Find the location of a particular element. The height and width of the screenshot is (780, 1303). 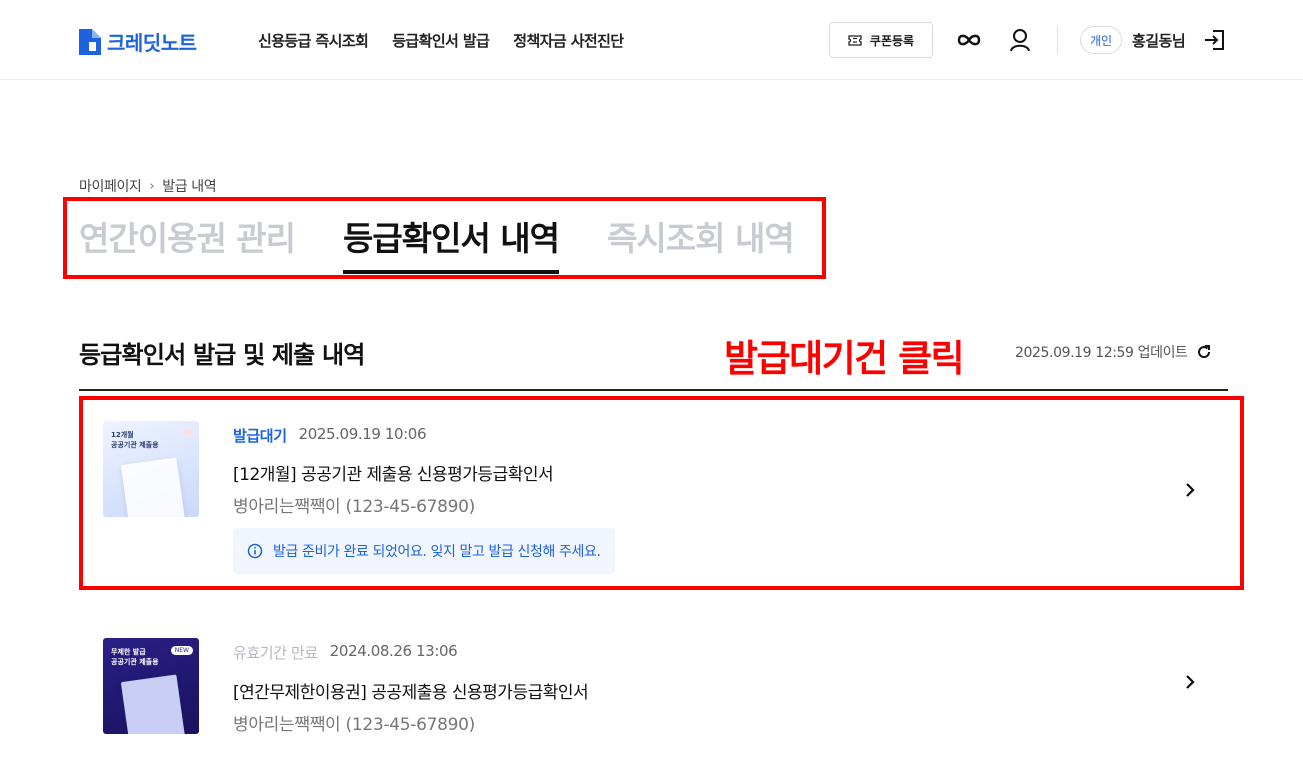

certificate-thumbnail: 무제한 발급 공공기관 제출용 NEW is located at coordinates (151, 686).